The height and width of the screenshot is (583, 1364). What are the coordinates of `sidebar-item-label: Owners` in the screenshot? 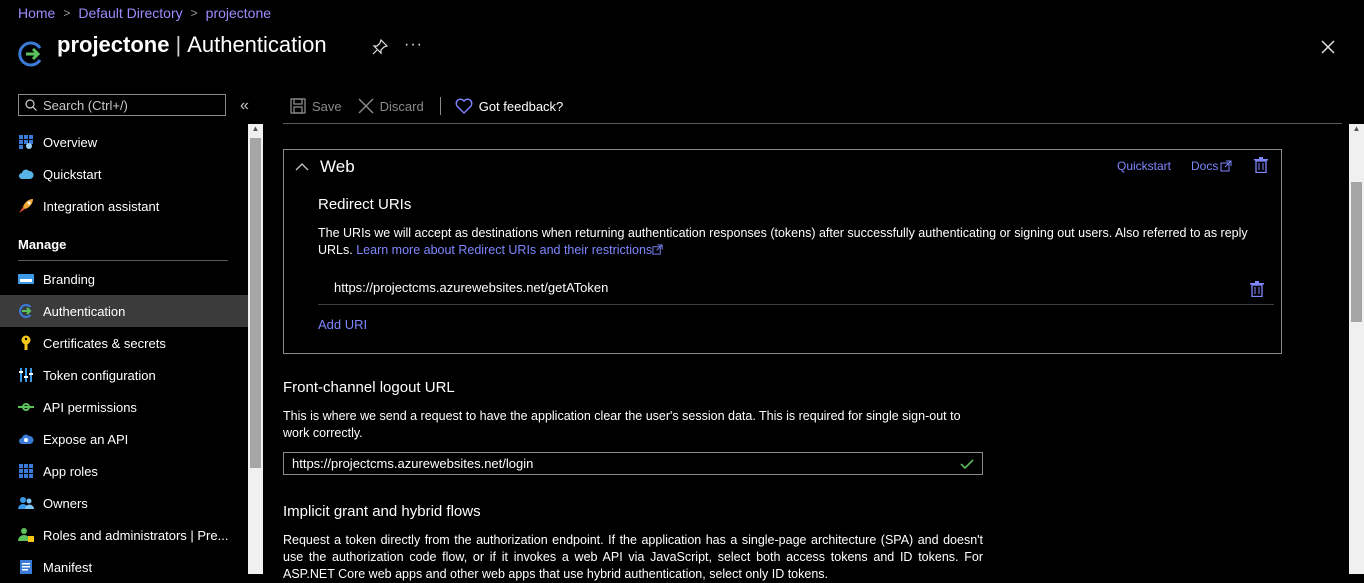 It's located at (65, 503).